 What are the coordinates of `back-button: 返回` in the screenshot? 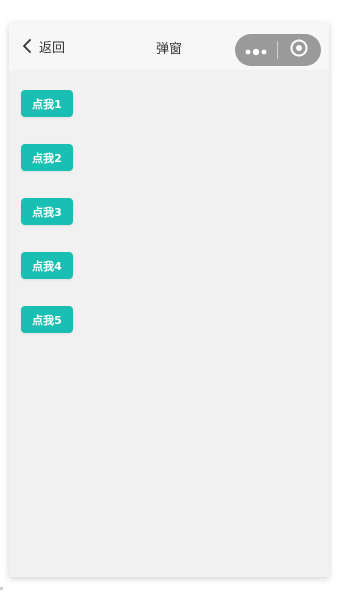 It's located at (42, 46).